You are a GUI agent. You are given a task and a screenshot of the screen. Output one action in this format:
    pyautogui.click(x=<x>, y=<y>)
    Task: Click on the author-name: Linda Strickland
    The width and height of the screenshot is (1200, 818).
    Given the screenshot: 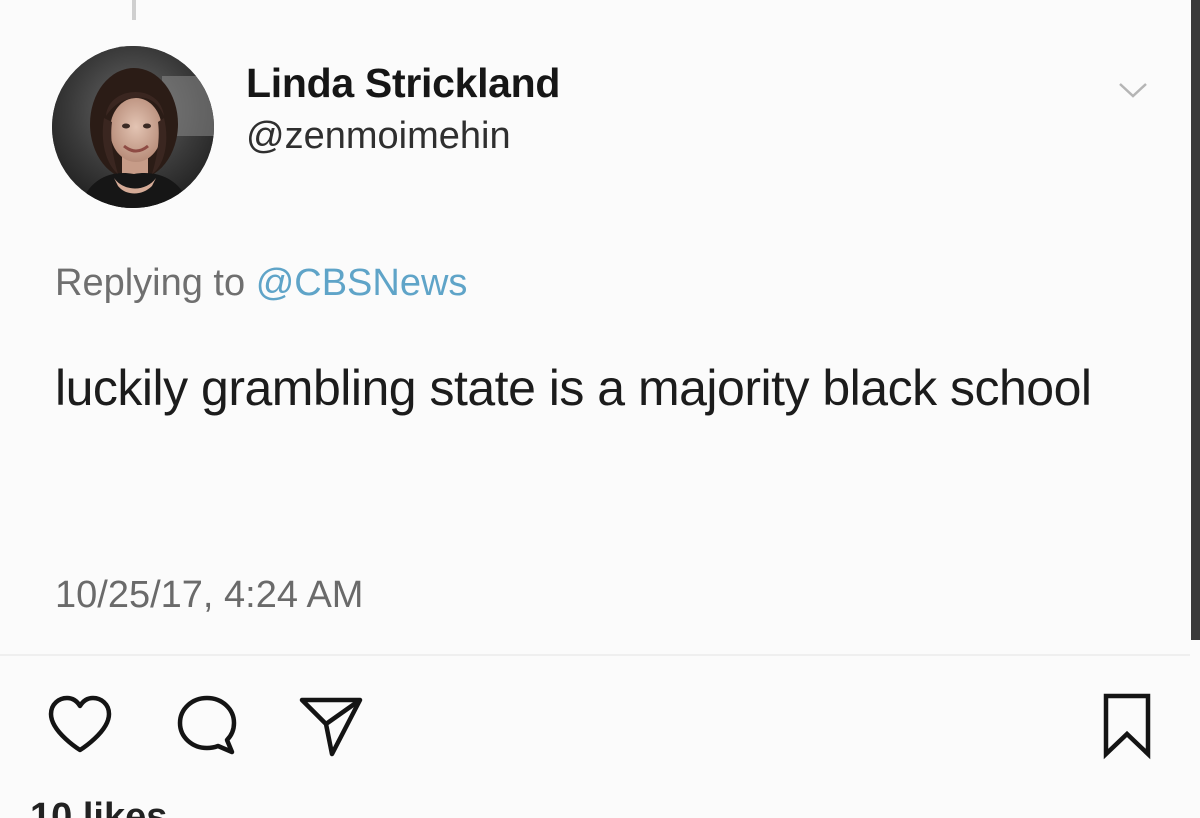 What is the action you would take?
    pyautogui.click(x=403, y=83)
    